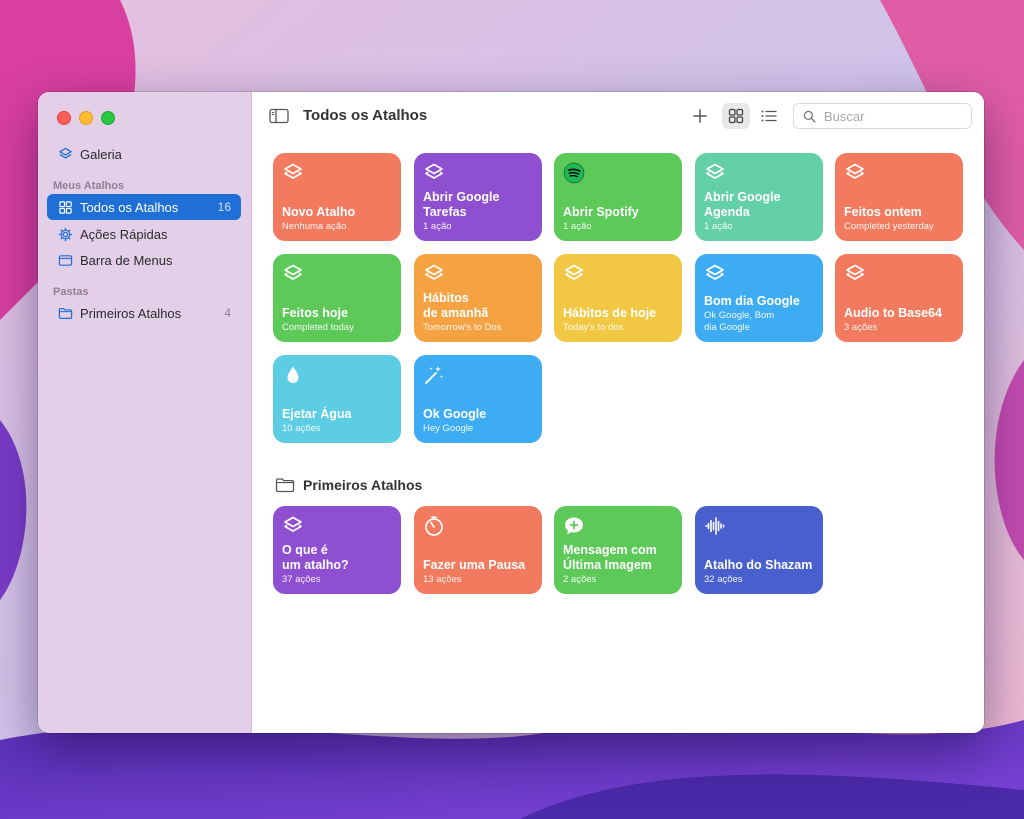 The width and height of the screenshot is (1024, 819). I want to click on shortcut-name: Bom dia Google, so click(752, 301).